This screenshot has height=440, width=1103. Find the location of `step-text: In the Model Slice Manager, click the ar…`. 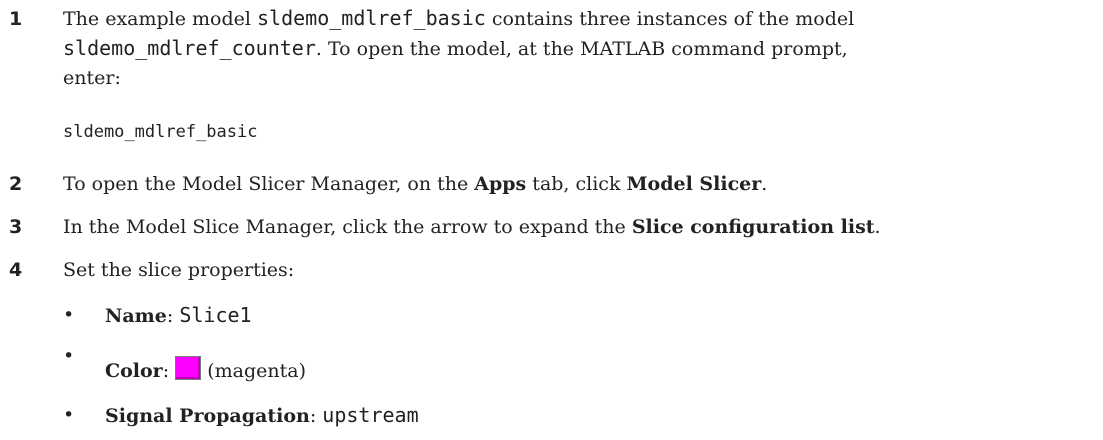

step-text: In the Model Slice Manager, click the ar… is located at coordinates (472, 227).